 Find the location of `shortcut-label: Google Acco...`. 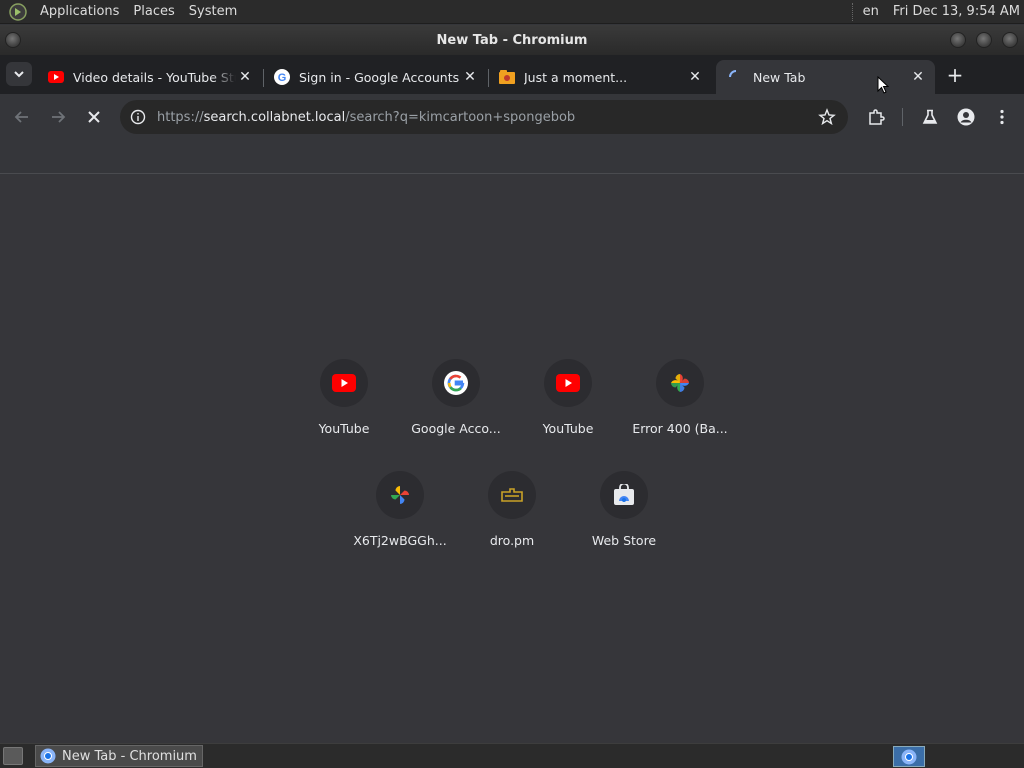

shortcut-label: Google Acco... is located at coordinates (456, 428).